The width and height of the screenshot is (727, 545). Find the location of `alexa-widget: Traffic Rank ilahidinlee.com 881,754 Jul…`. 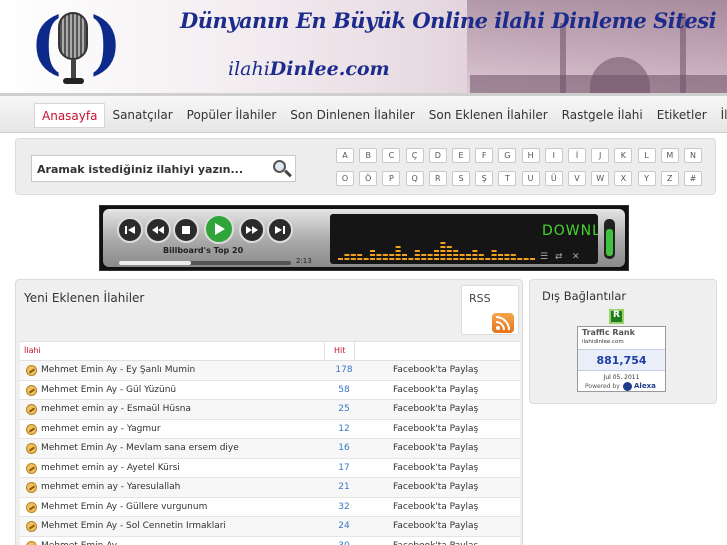

alexa-widget: Traffic Rank ilahidinlee.com 881,754 Jul… is located at coordinates (621, 359).